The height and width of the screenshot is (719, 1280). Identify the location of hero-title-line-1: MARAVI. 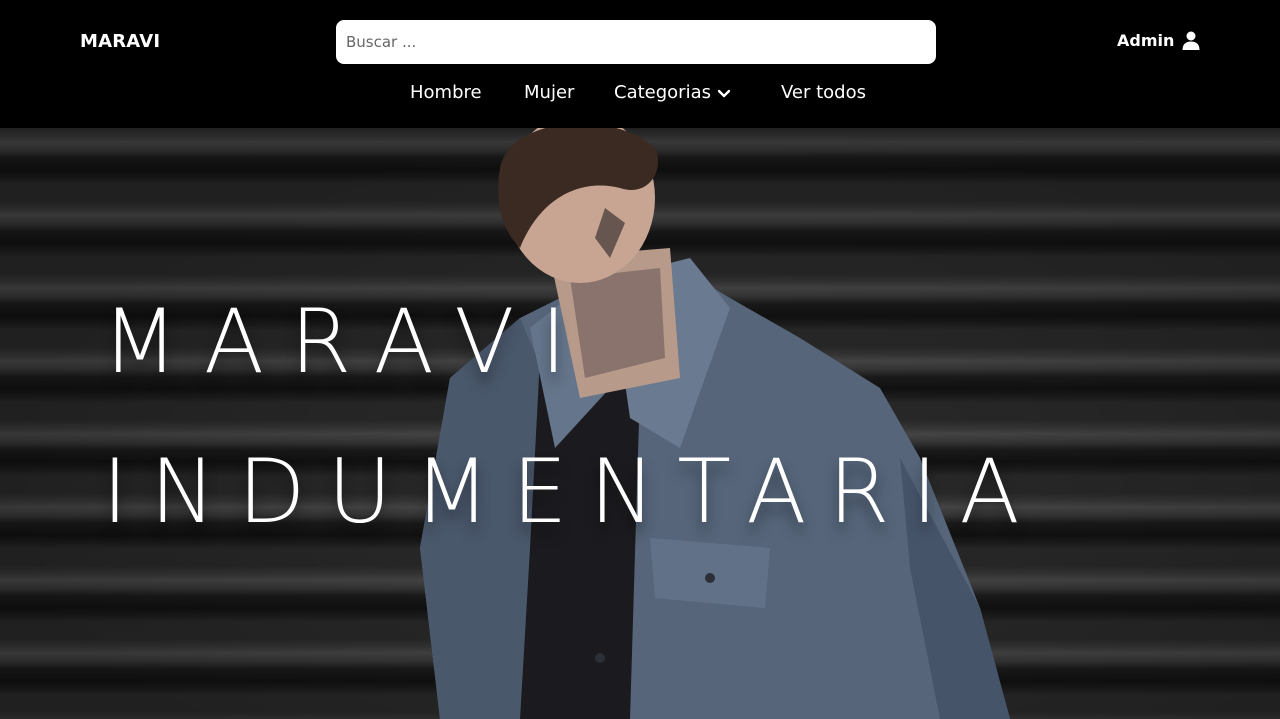
(347, 341).